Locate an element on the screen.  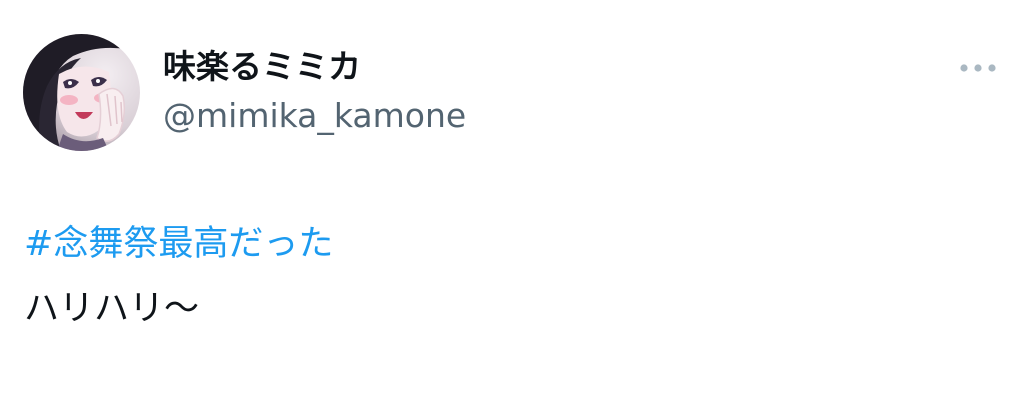
avatar is located at coordinates (81, 92).